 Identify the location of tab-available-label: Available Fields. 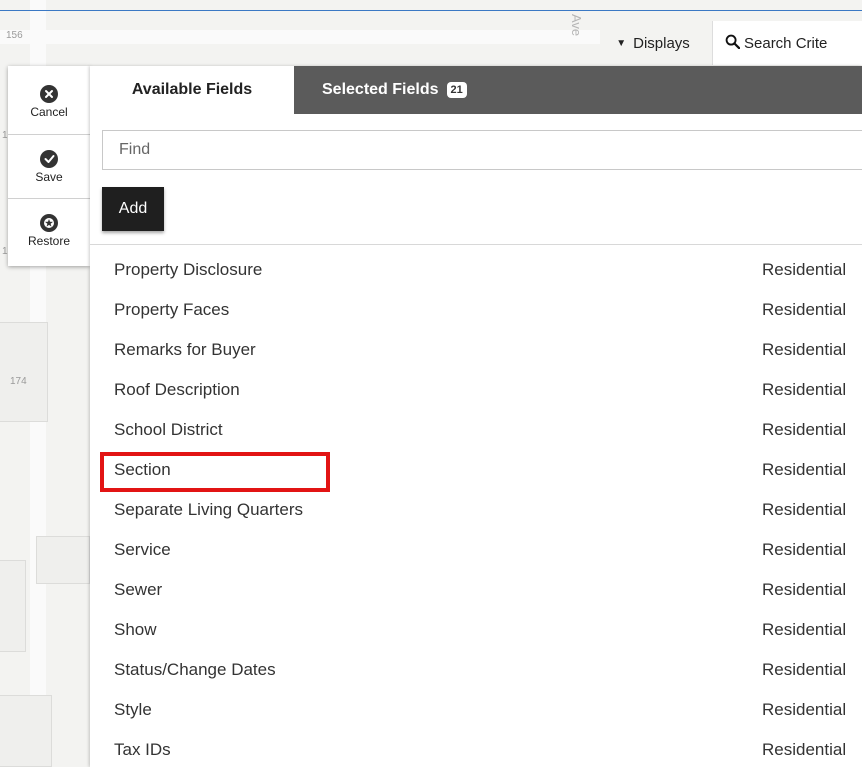
(192, 89).